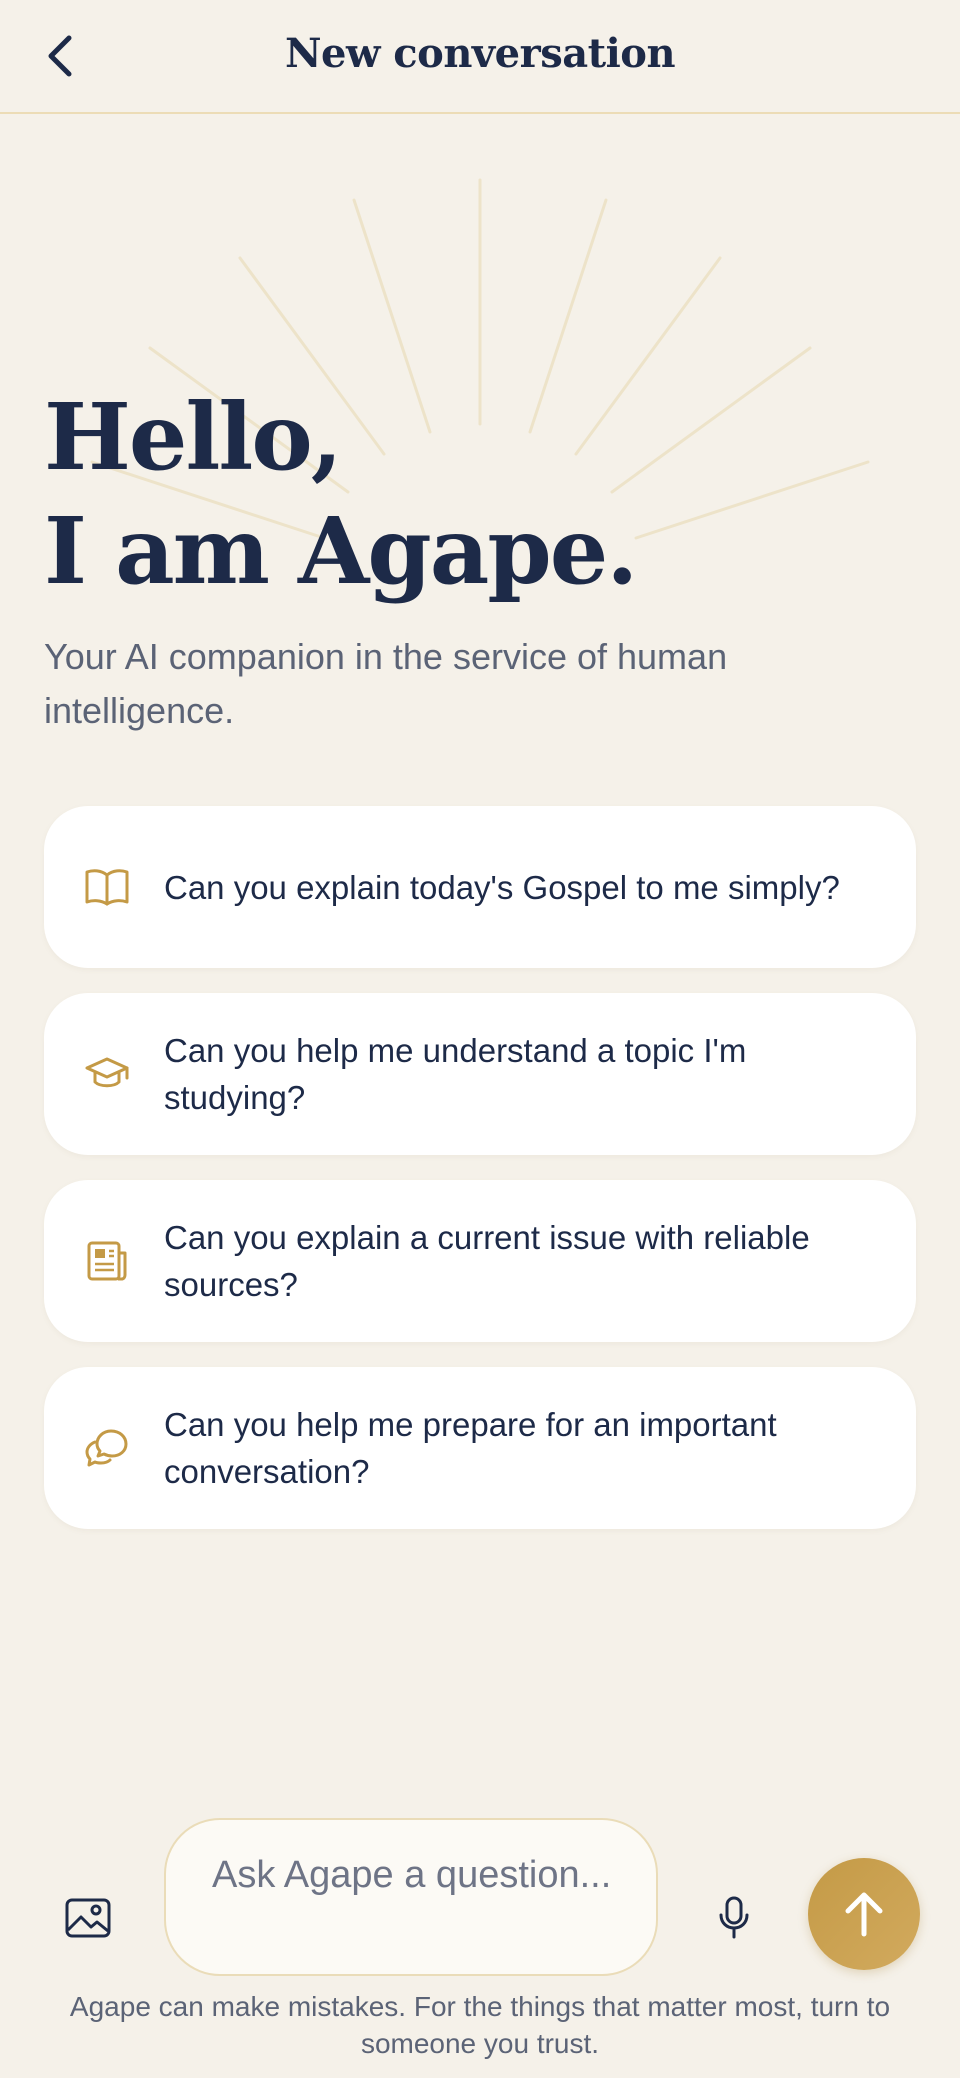 The image size is (960, 2078). What do you see at coordinates (107, 1261) in the screenshot?
I see `newspaper-icon` at bounding box center [107, 1261].